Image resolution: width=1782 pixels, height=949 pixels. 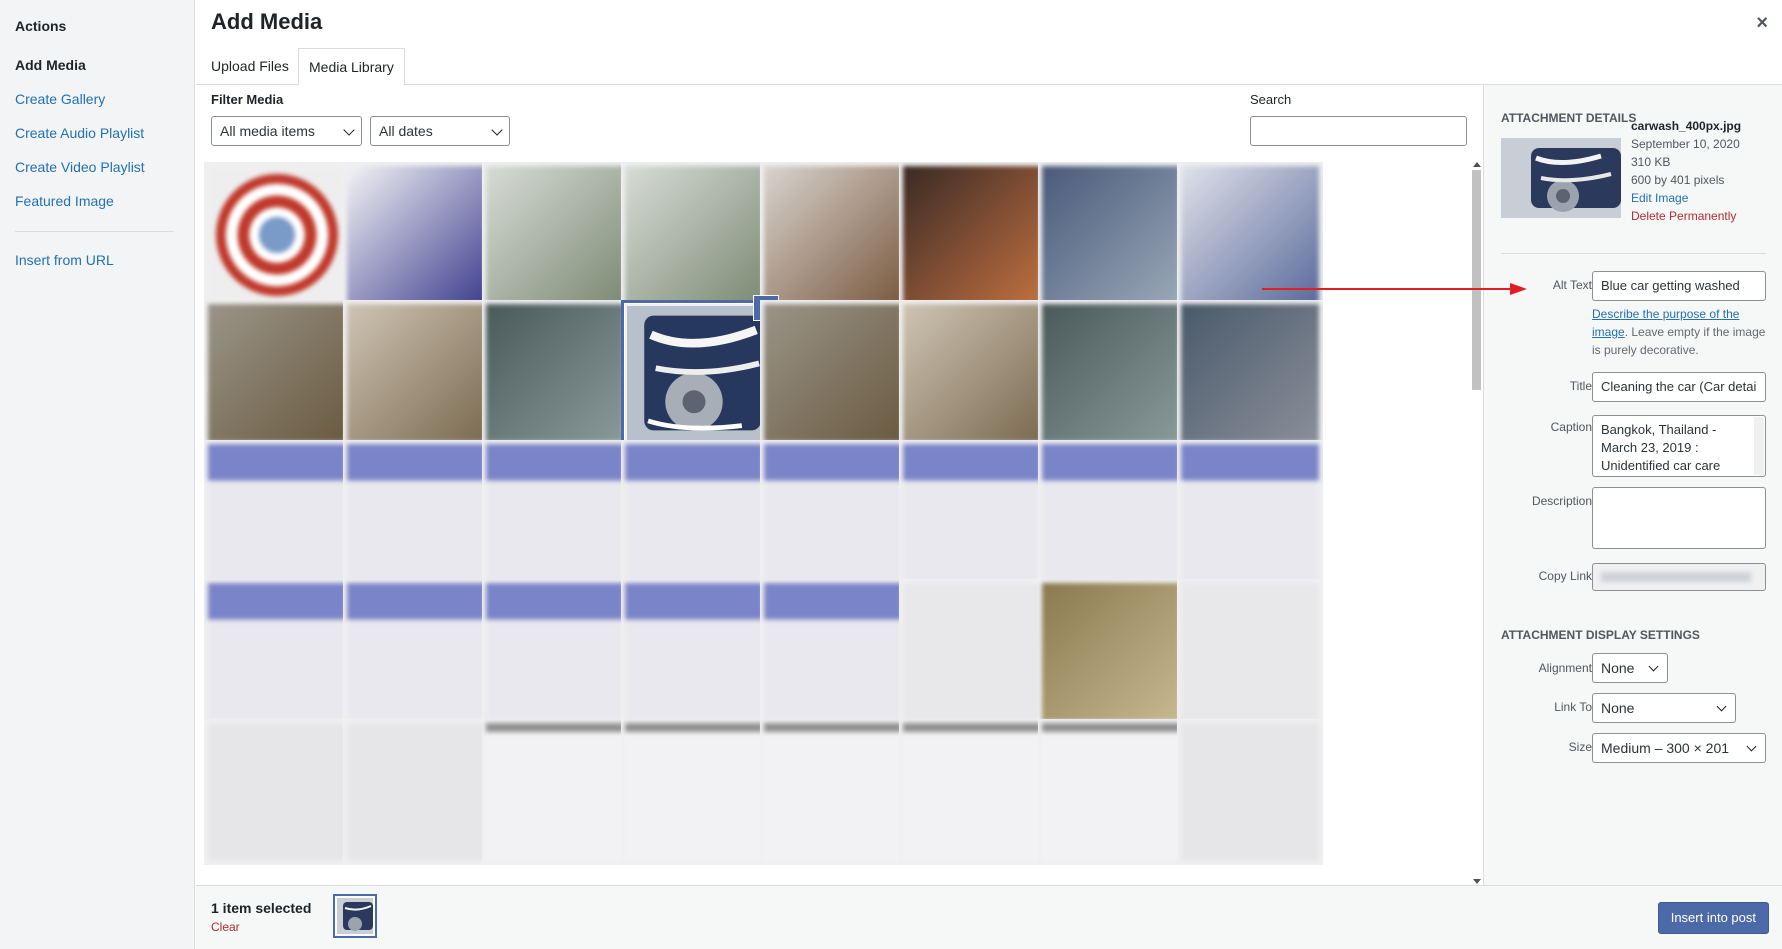 What do you see at coordinates (1476, 280) in the screenshot?
I see `scroll-thumb` at bounding box center [1476, 280].